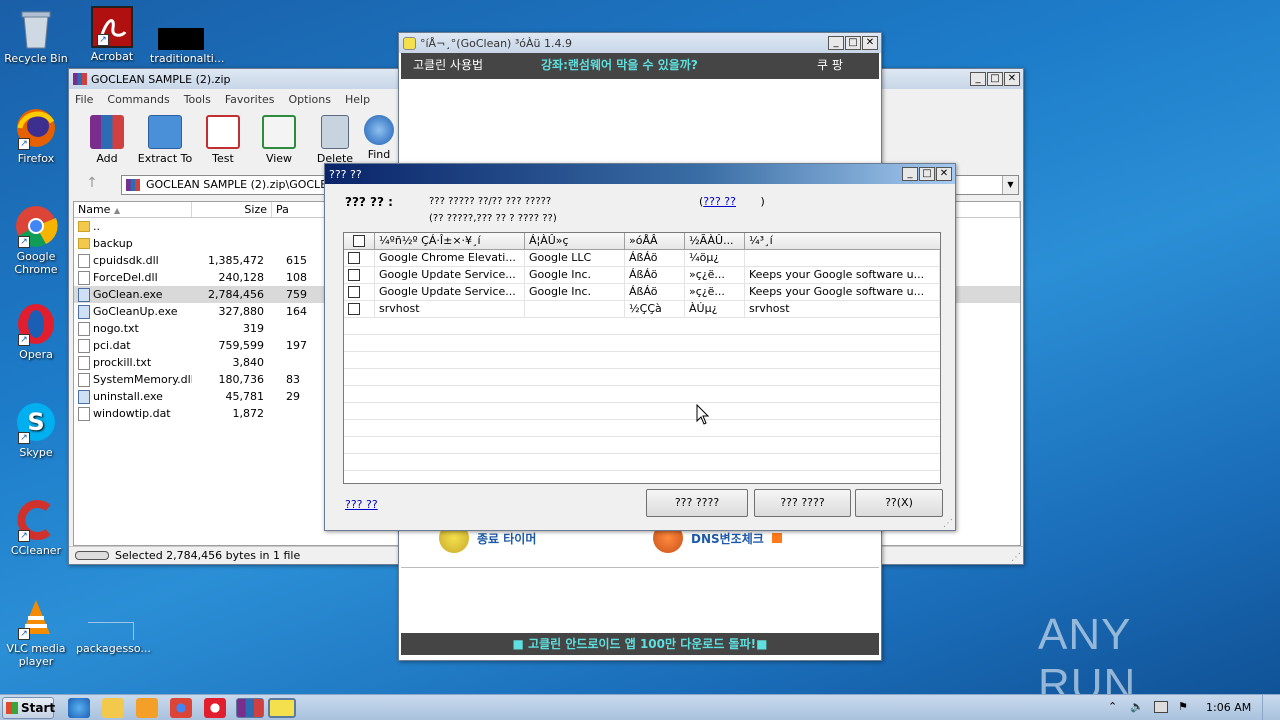 The image size is (1280, 720). What do you see at coordinates (36, 135) in the screenshot?
I see `desktop-icon-firefox: ↗ Firefox` at bounding box center [36, 135].